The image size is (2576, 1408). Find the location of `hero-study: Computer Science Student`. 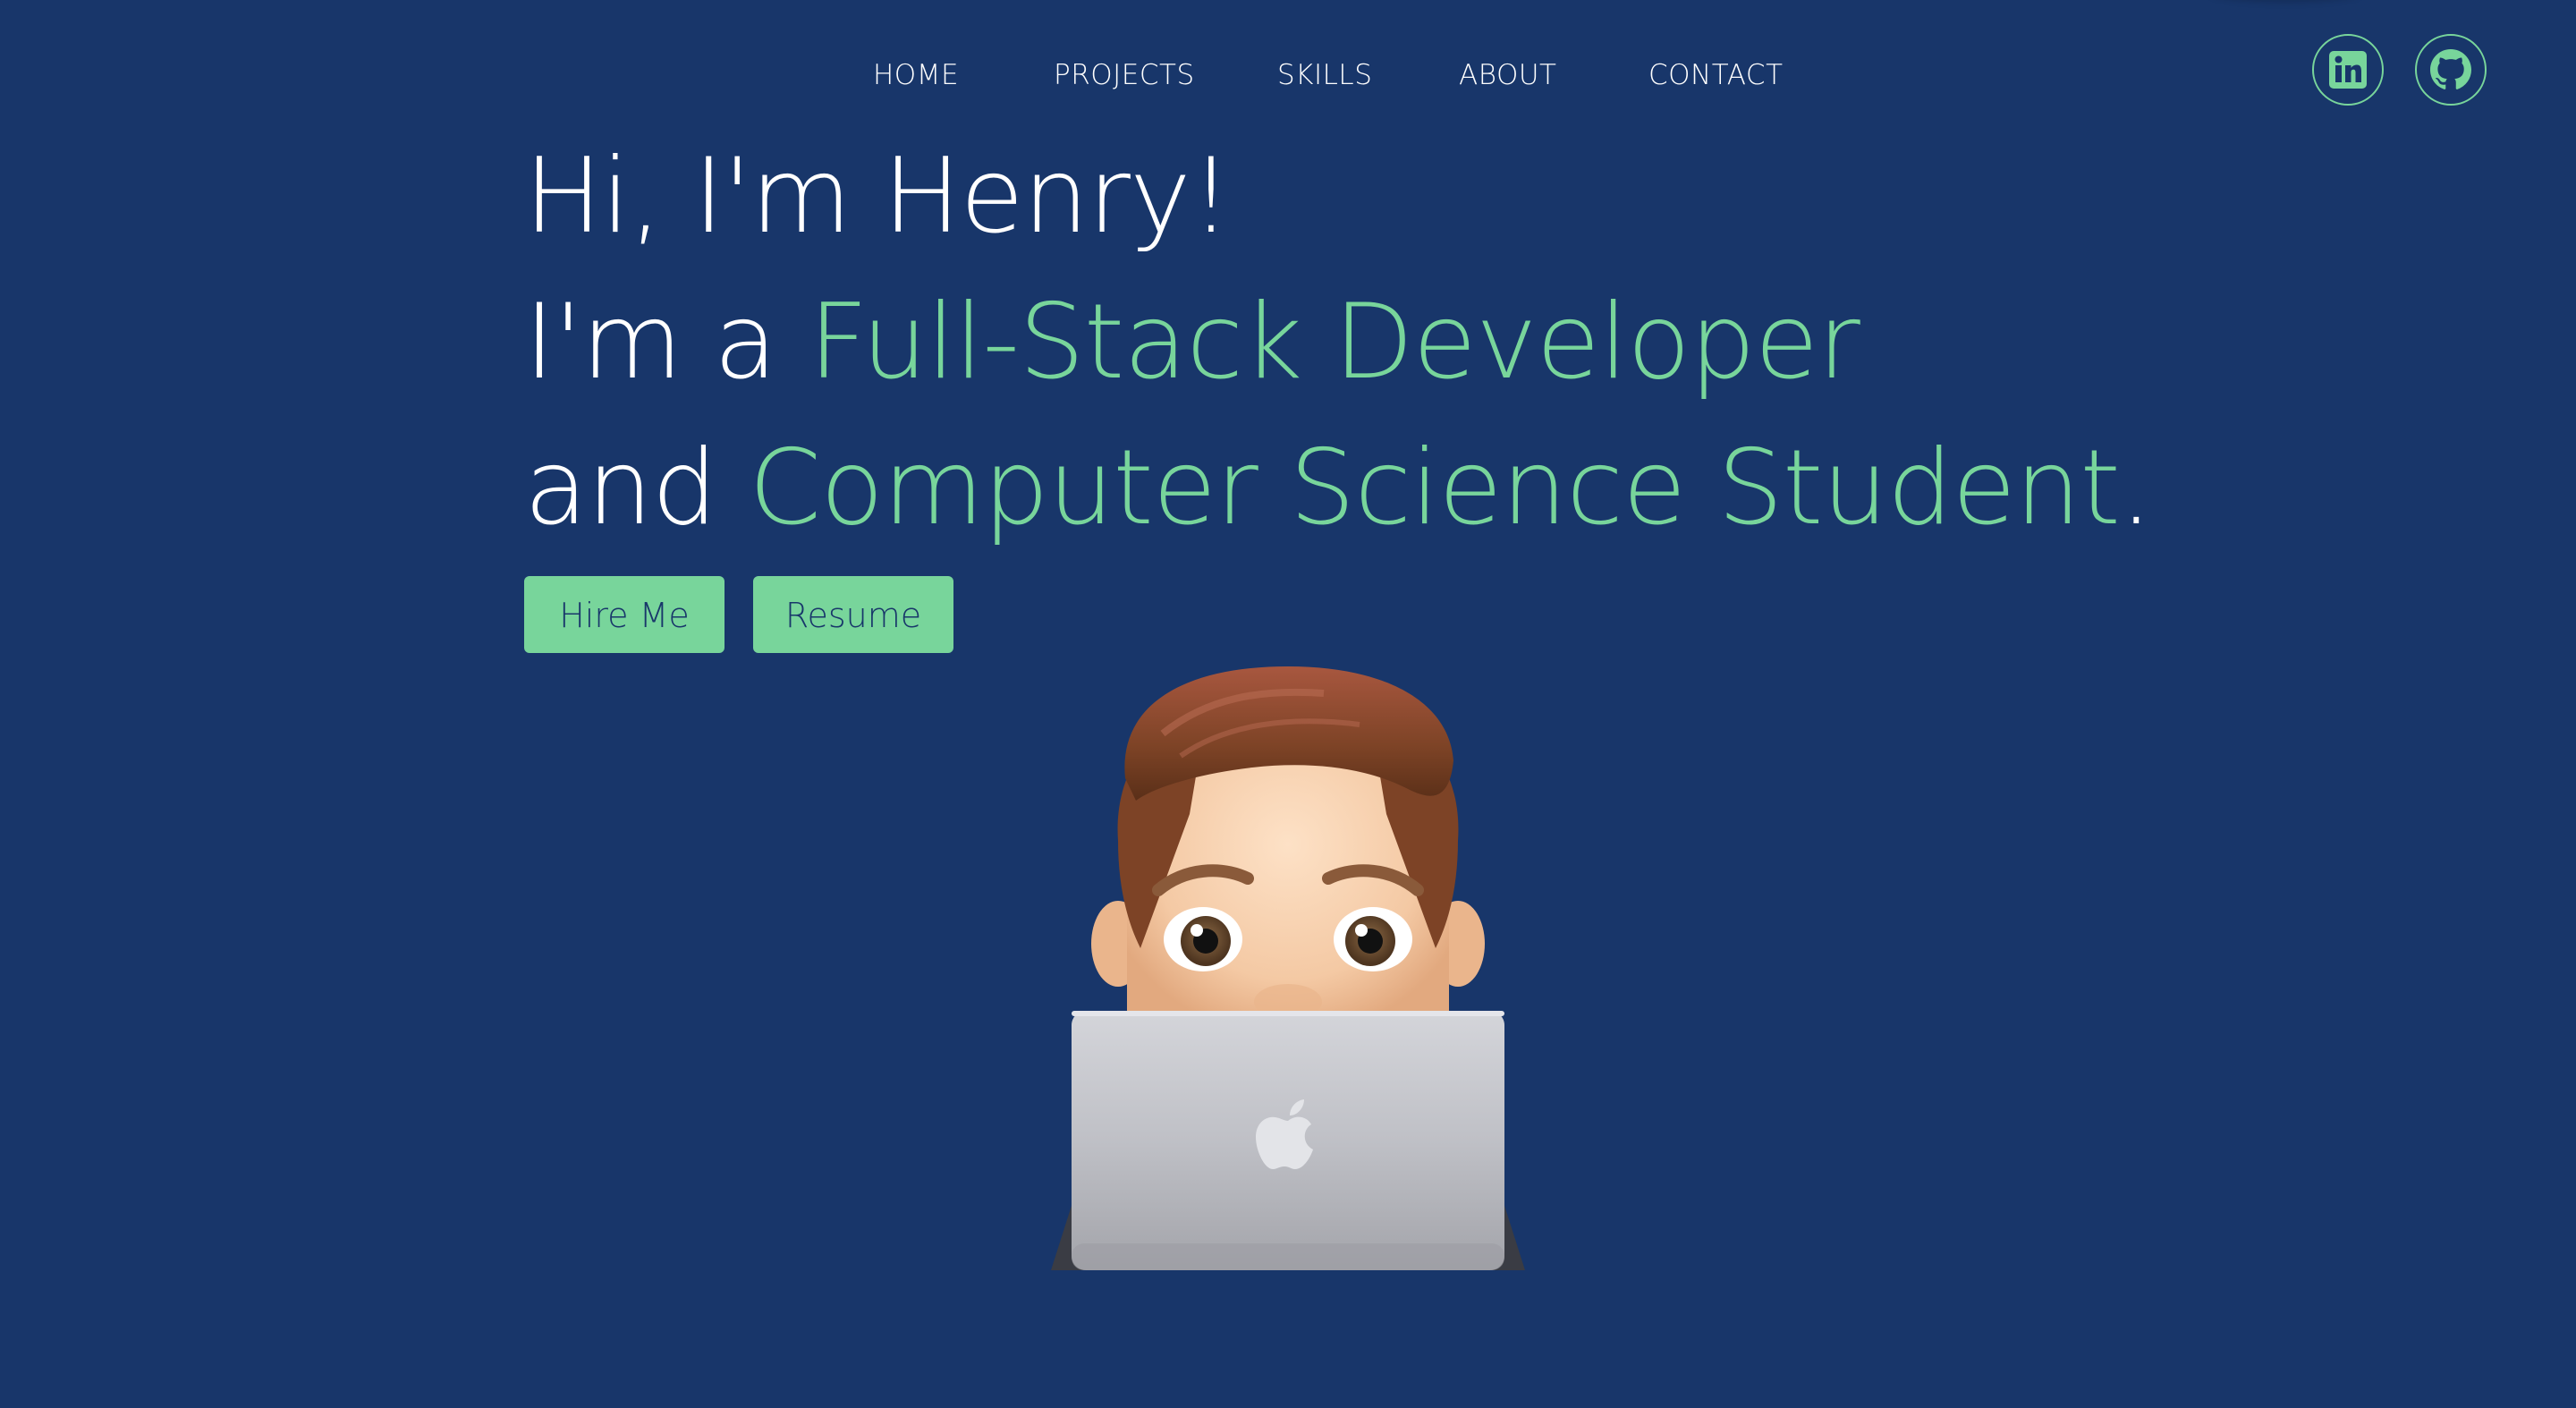

hero-study: Computer Science Student is located at coordinates (1435, 488).